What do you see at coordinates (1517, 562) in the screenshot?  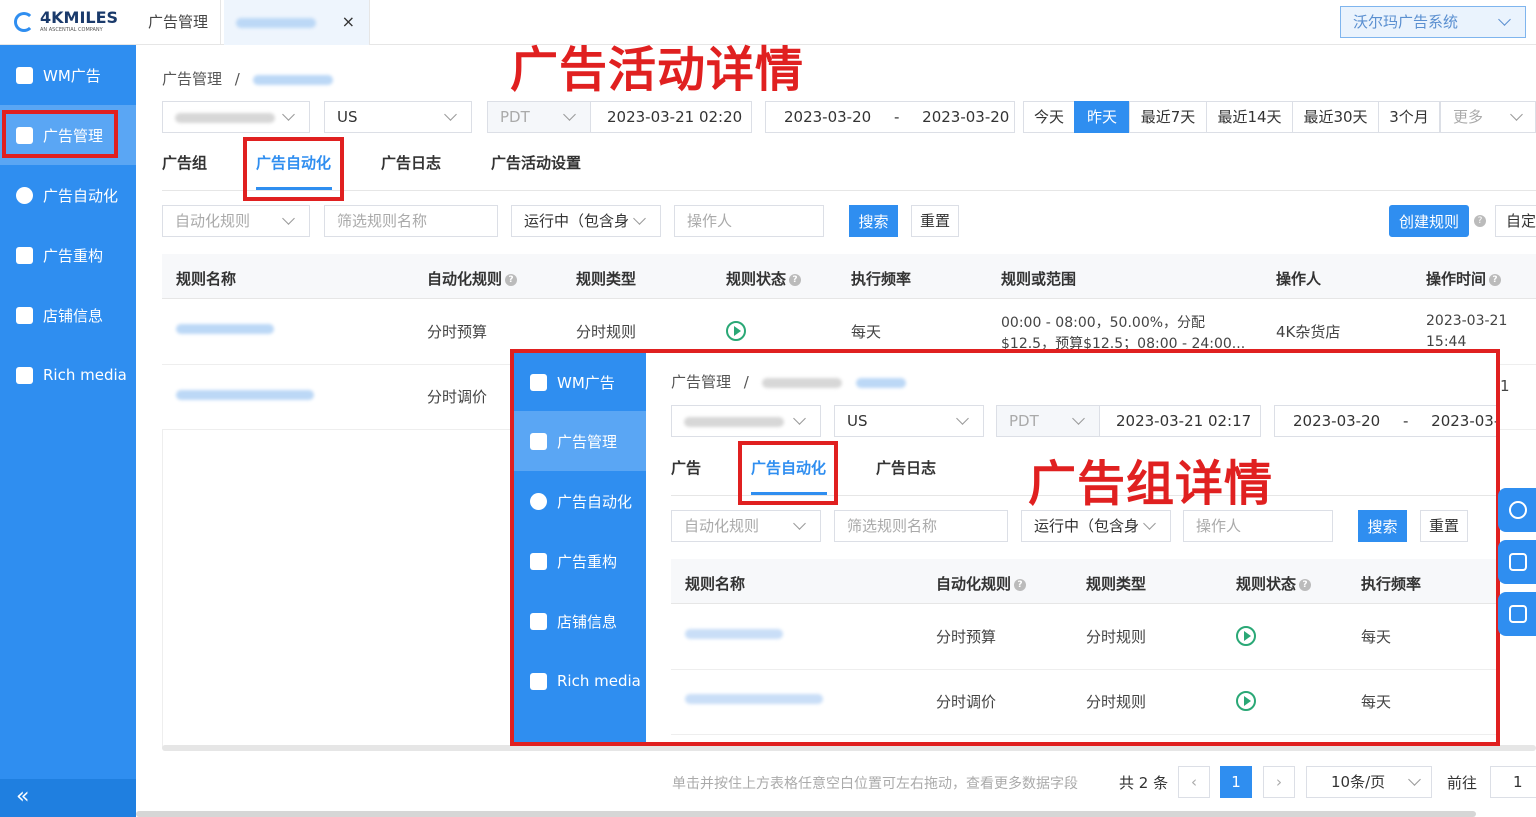 I see `guide-button` at bounding box center [1517, 562].